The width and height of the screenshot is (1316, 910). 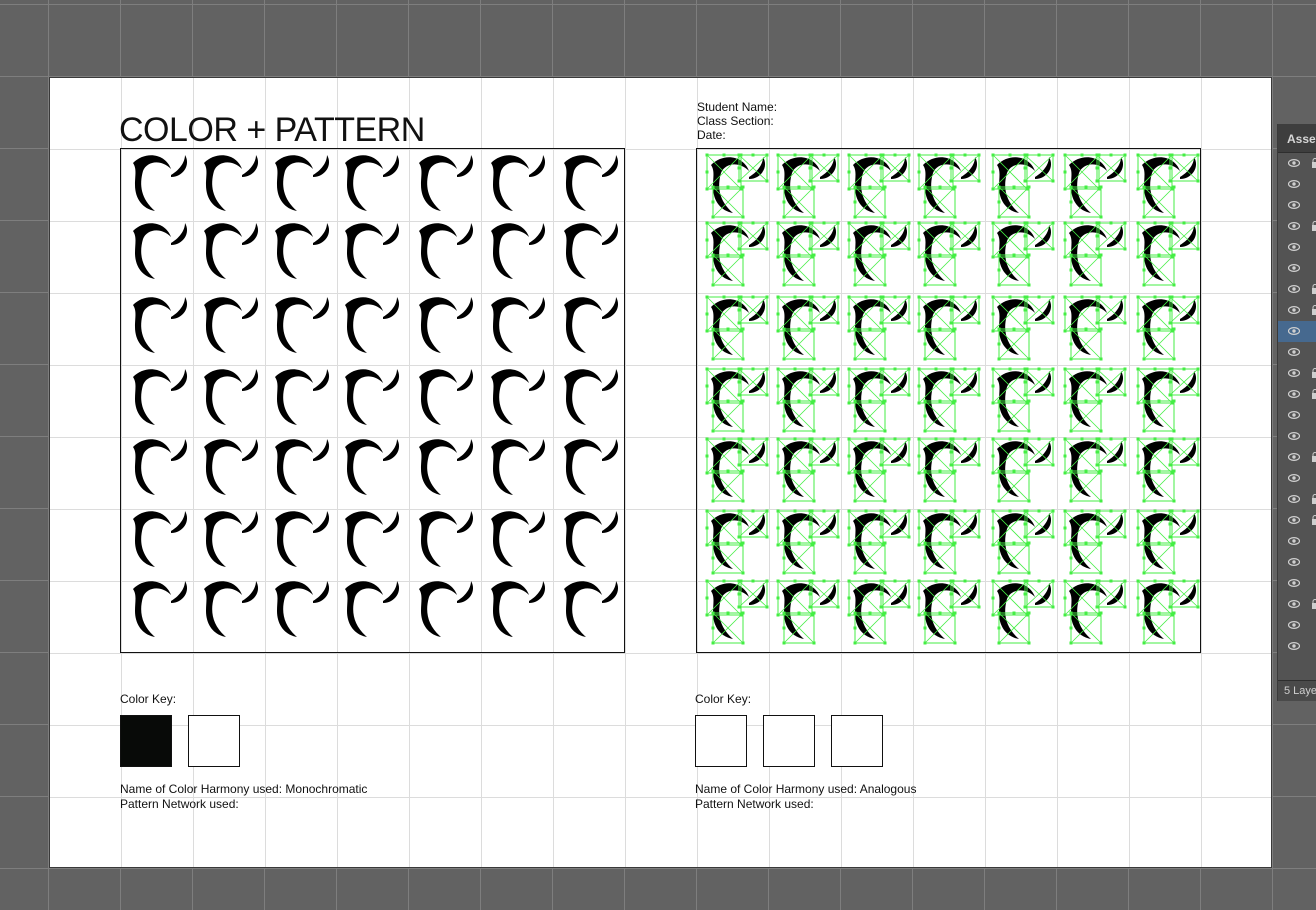 What do you see at coordinates (735, 121) in the screenshot?
I see `class-section-label: Class Section:` at bounding box center [735, 121].